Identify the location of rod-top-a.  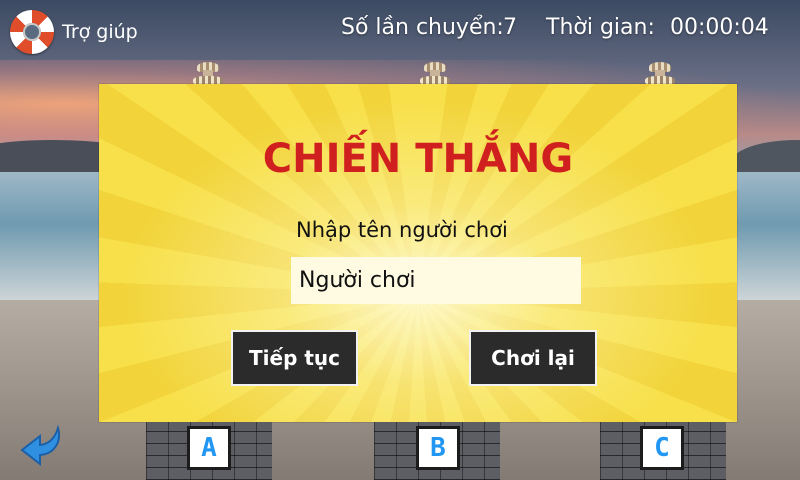
(208, 74).